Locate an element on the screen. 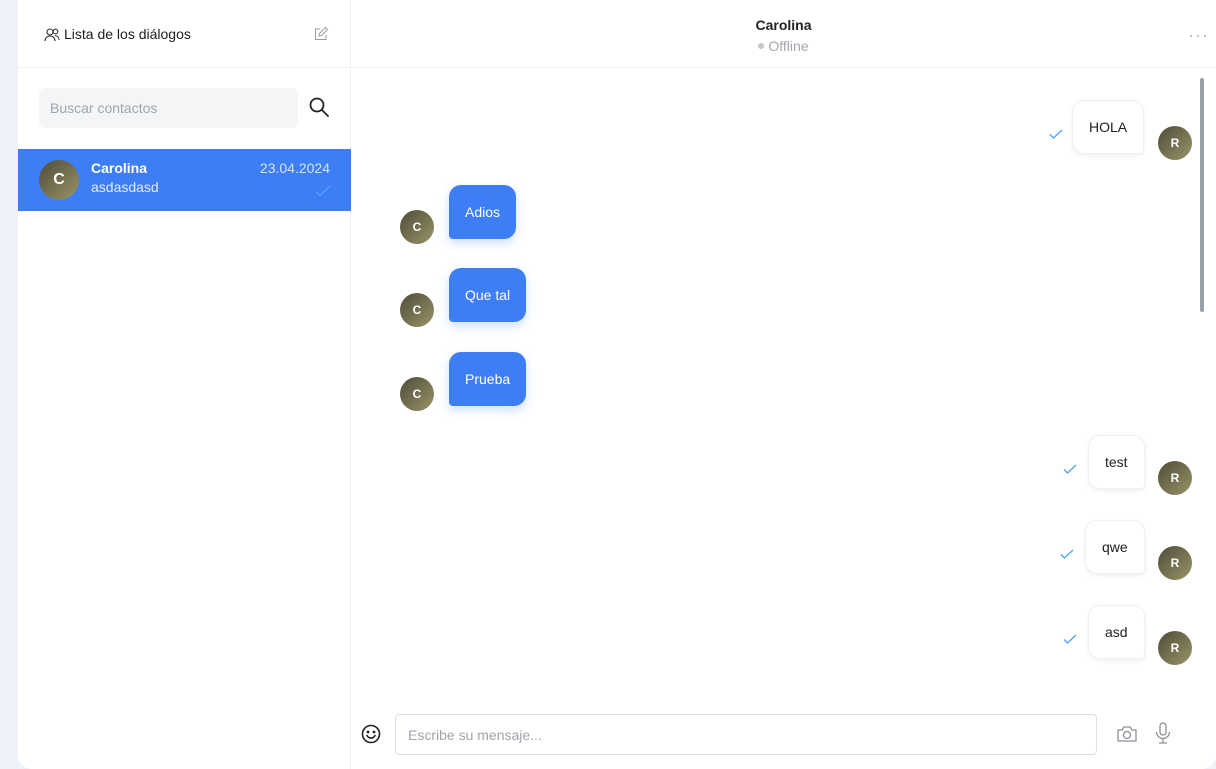  search-icon is located at coordinates (319, 107).